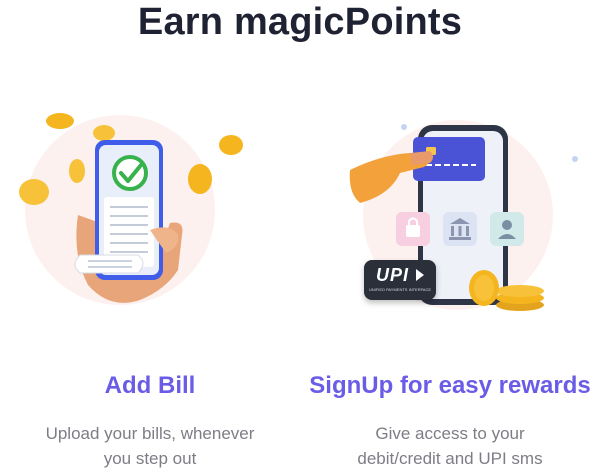  What do you see at coordinates (450, 458) in the screenshot?
I see `description-line: debit/credit and UPI sms` at bounding box center [450, 458].